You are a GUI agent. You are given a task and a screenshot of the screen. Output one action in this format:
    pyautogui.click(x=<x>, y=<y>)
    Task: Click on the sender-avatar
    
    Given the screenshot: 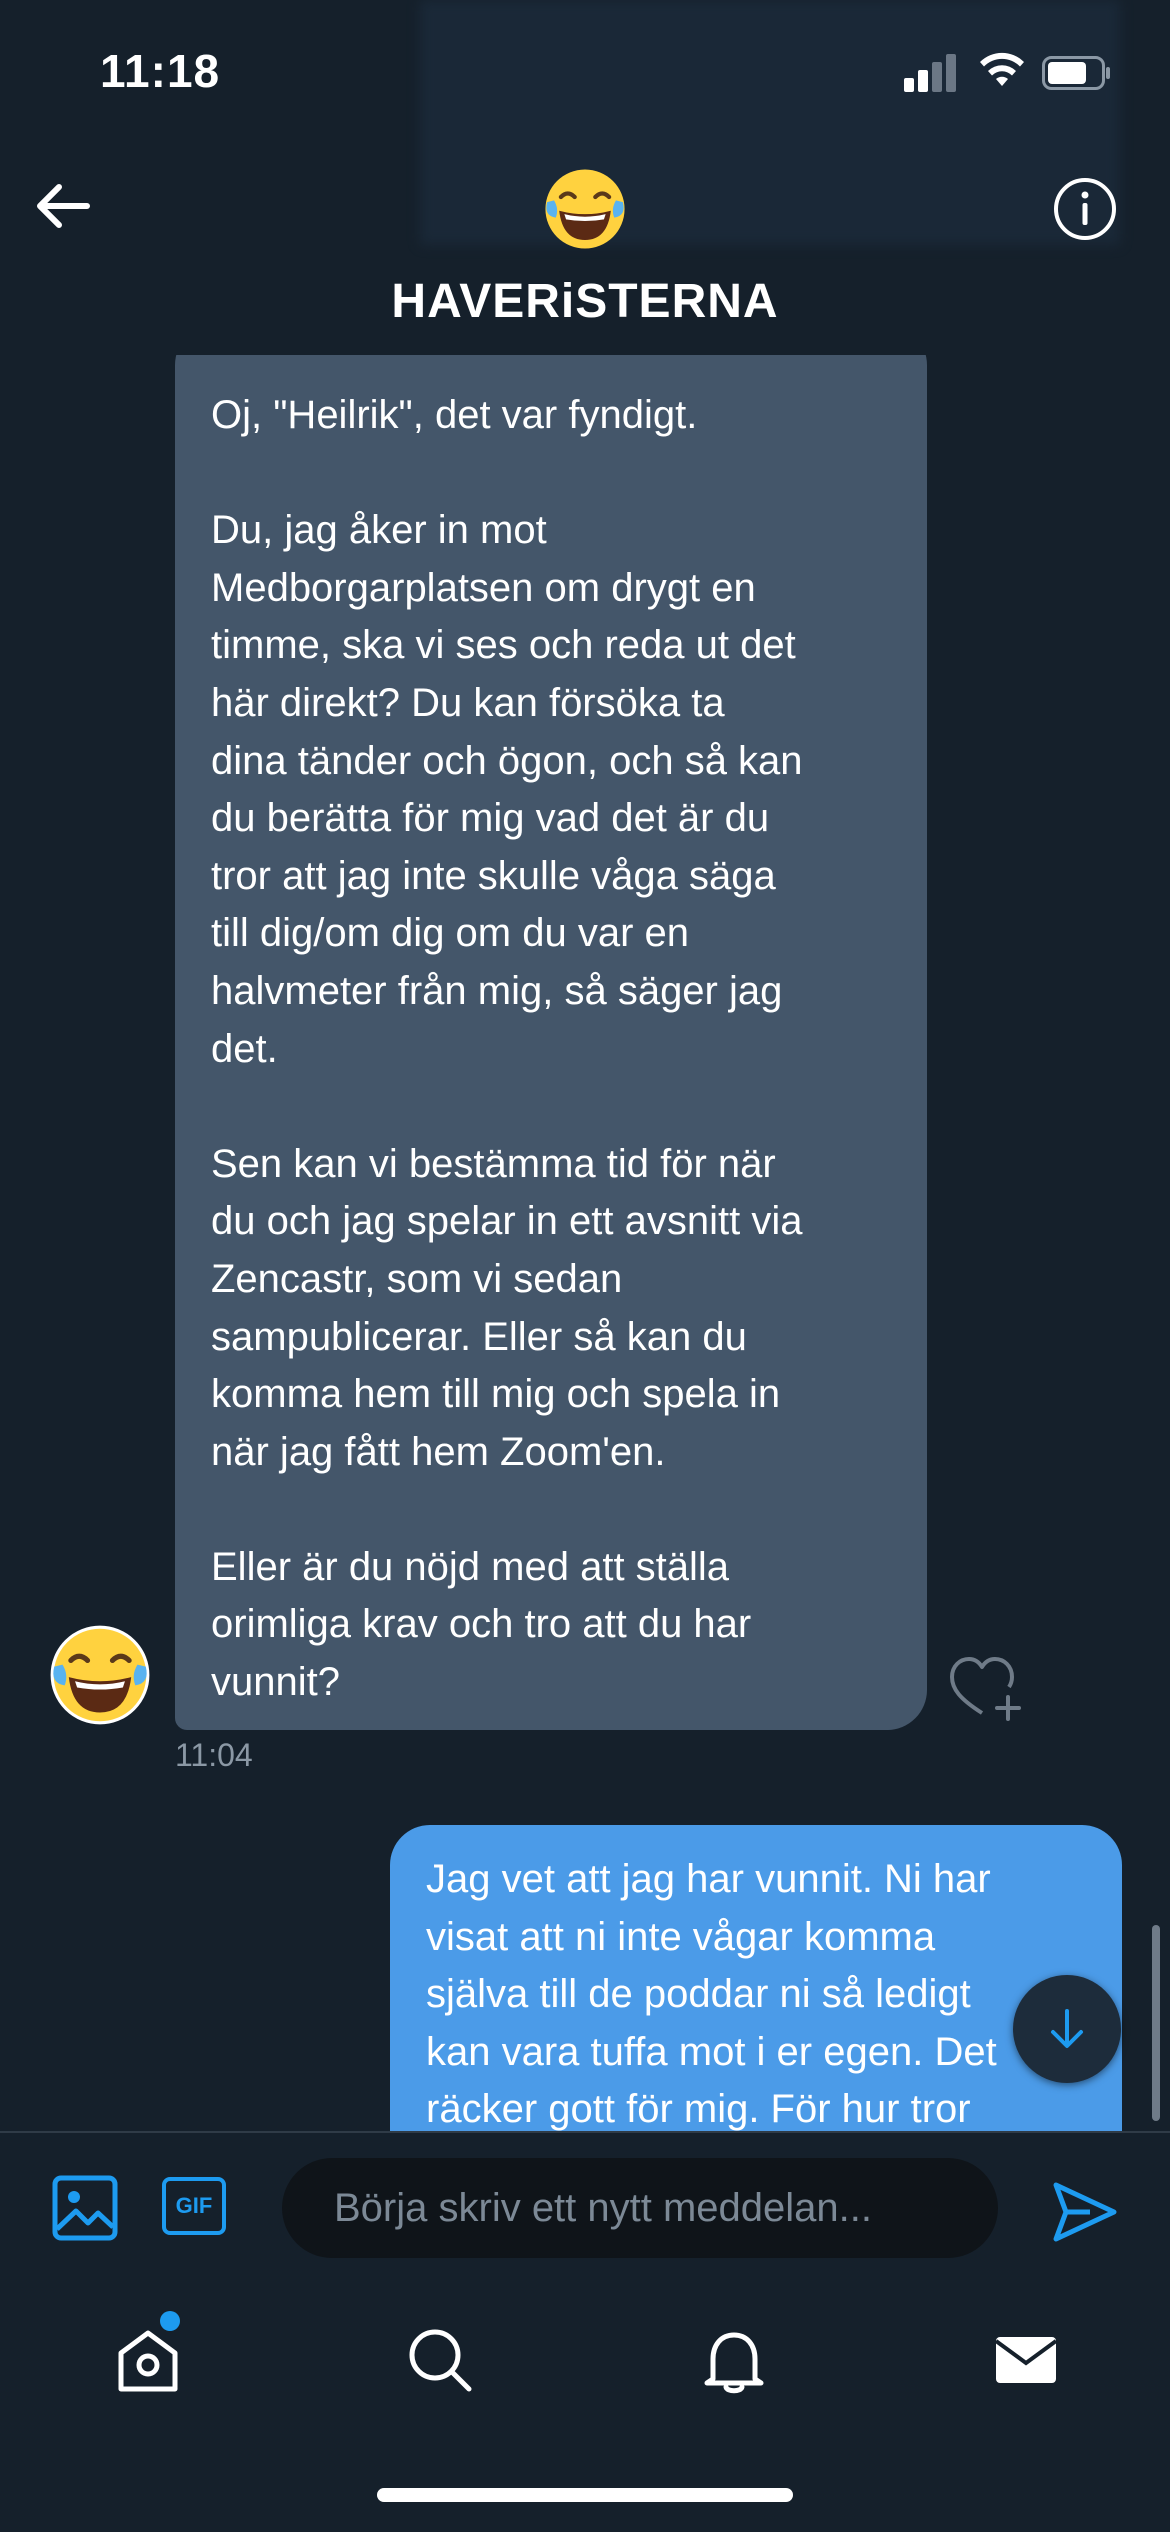 What is the action you would take?
    pyautogui.click(x=100, y=1675)
    